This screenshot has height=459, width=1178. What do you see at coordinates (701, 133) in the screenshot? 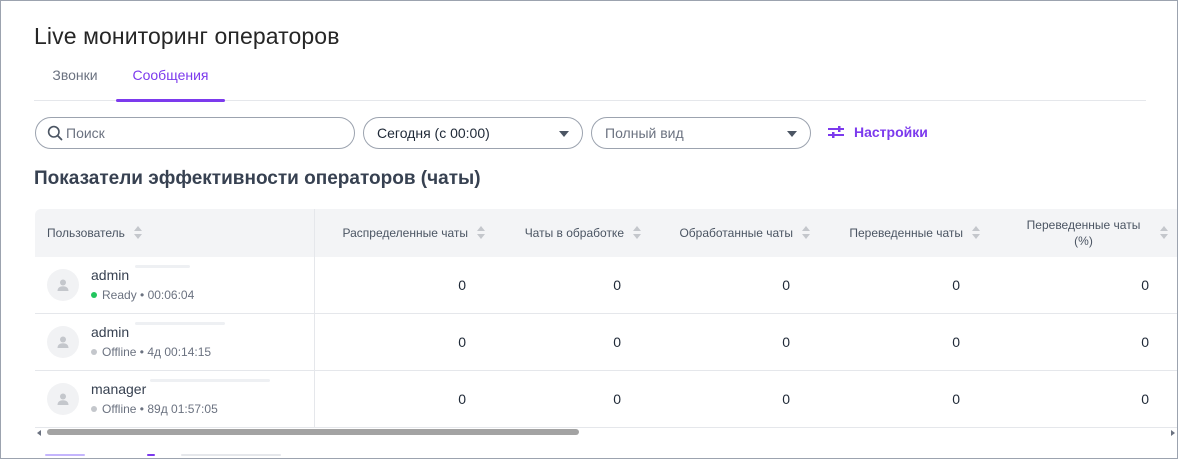
I see `view-select: Полный вид` at bounding box center [701, 133].